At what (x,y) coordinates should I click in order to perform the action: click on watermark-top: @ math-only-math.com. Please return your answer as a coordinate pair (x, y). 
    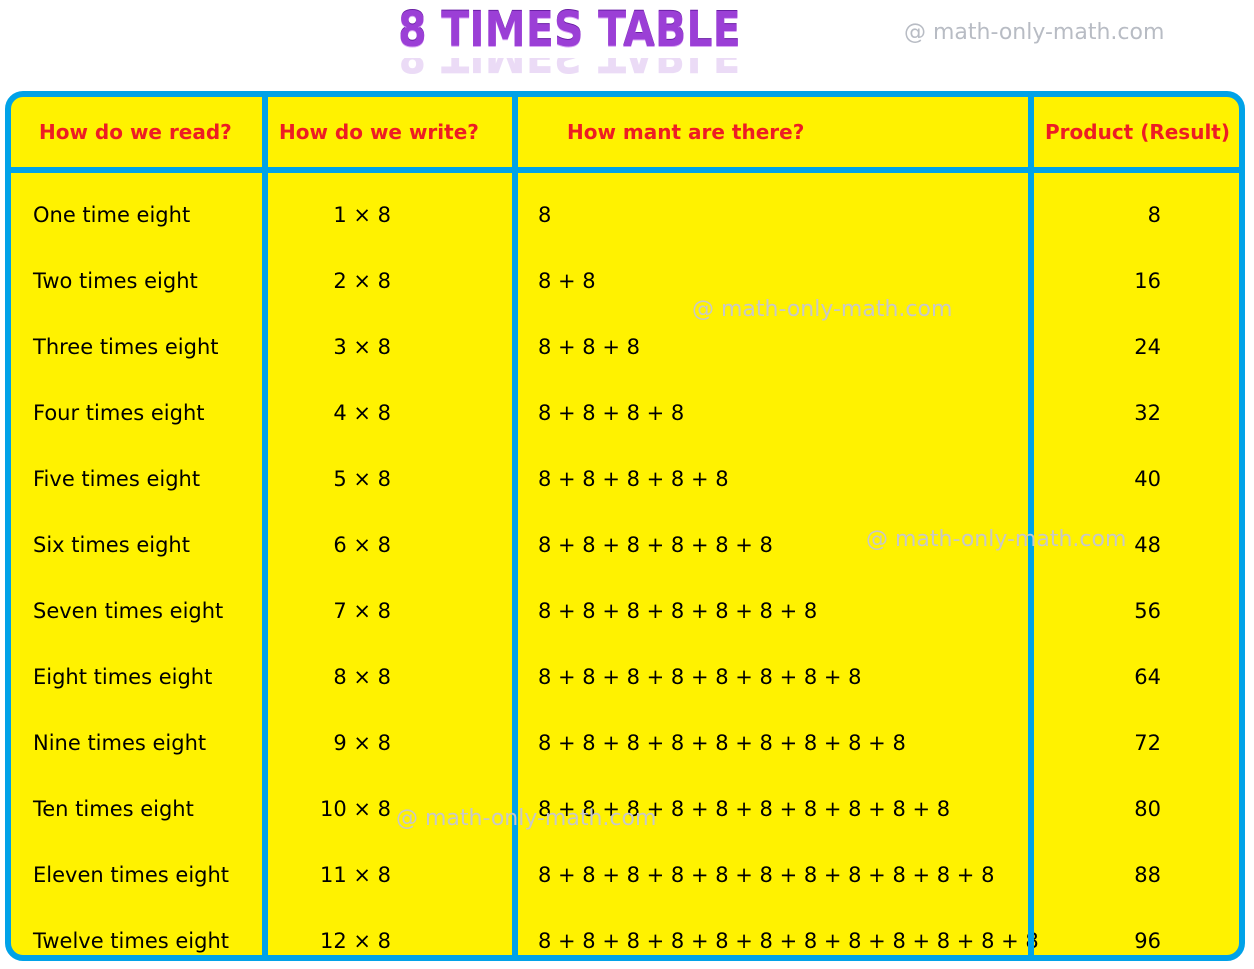
    Looking at the image, I should click on (1034, 32).